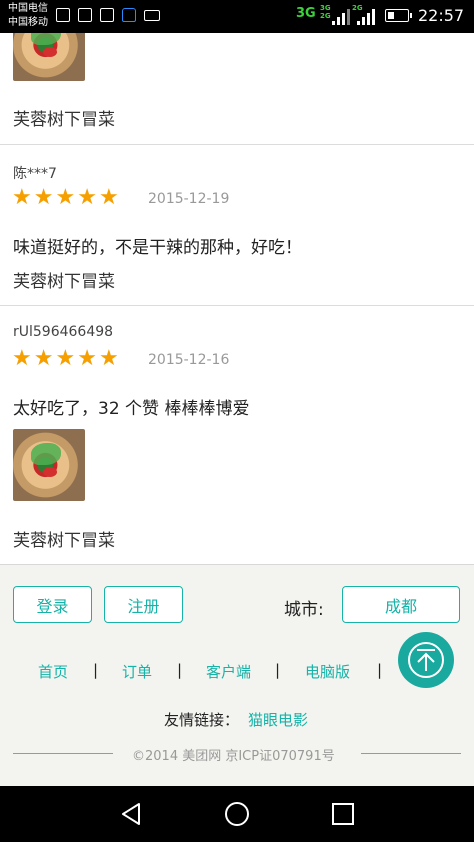  Describe the element at coordinates (137, 671) in the screenshot. I see `footer-link-orders: 订单` at that location.